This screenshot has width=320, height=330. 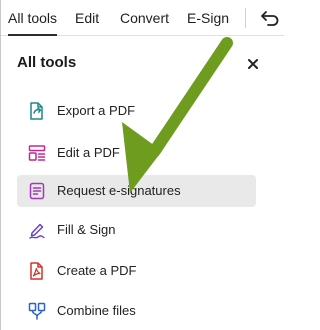 I want to click on export-pdf-icon, so click(x=36, y=111).